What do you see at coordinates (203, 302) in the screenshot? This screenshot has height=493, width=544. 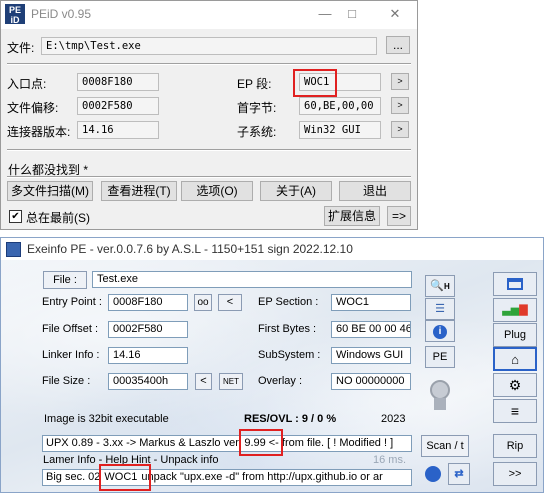 I see `oo-button: oo` at bounding box center [203, 302].